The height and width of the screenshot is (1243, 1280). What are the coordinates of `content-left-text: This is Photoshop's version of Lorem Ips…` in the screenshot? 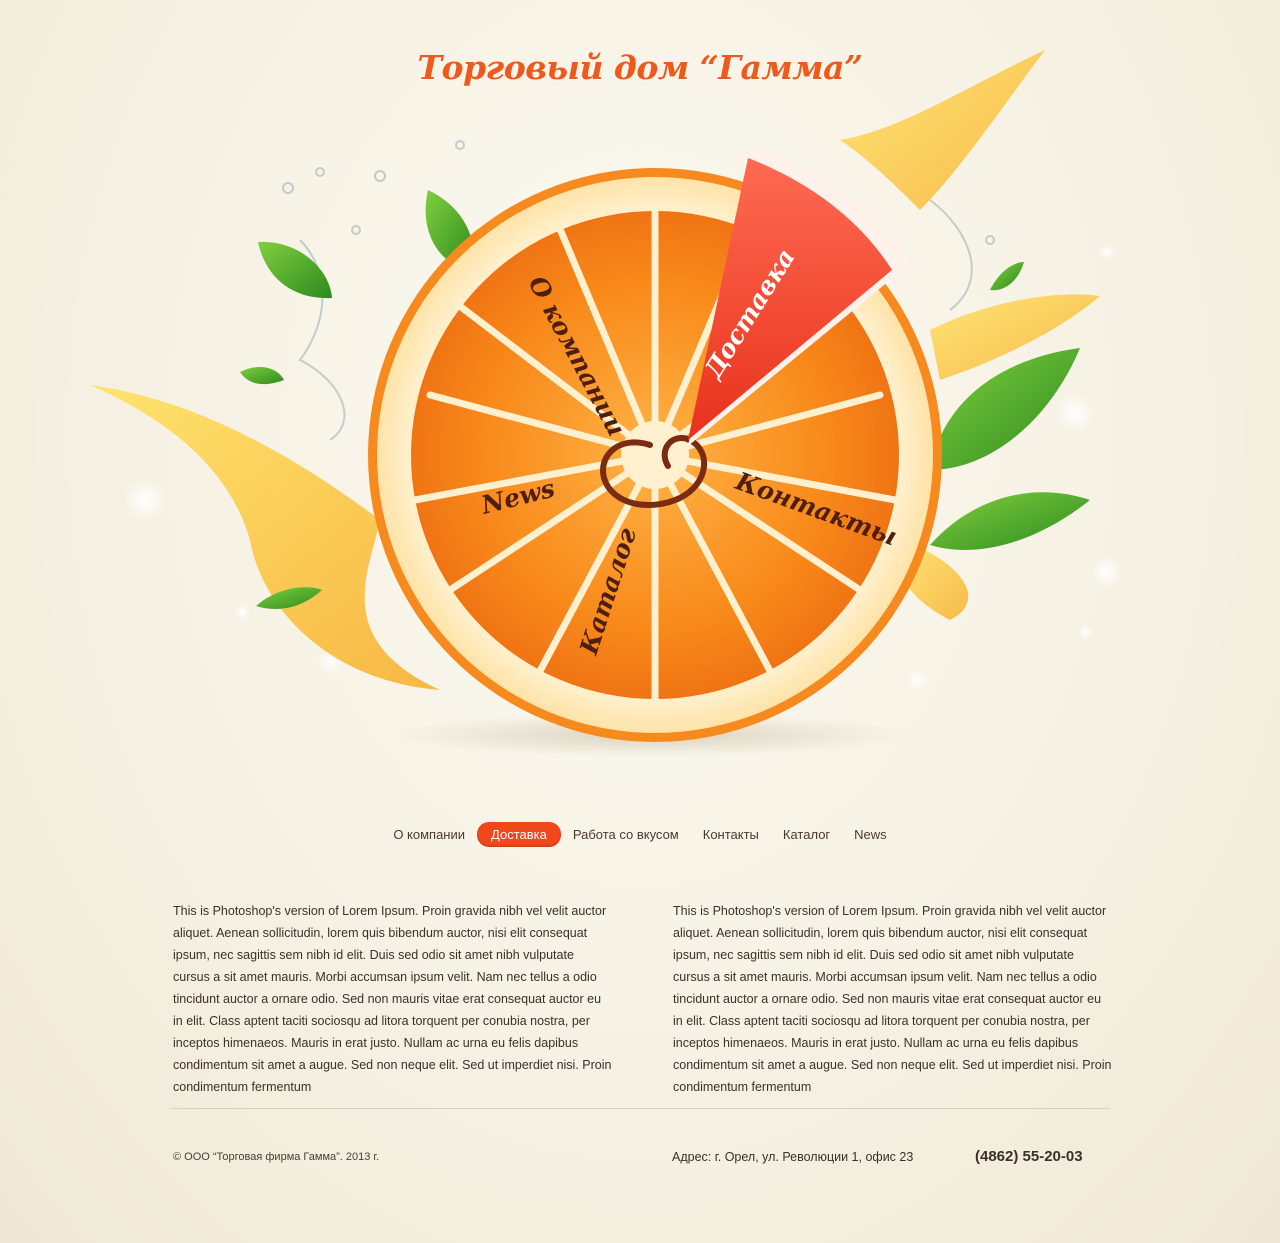 It's located at (392, 999).